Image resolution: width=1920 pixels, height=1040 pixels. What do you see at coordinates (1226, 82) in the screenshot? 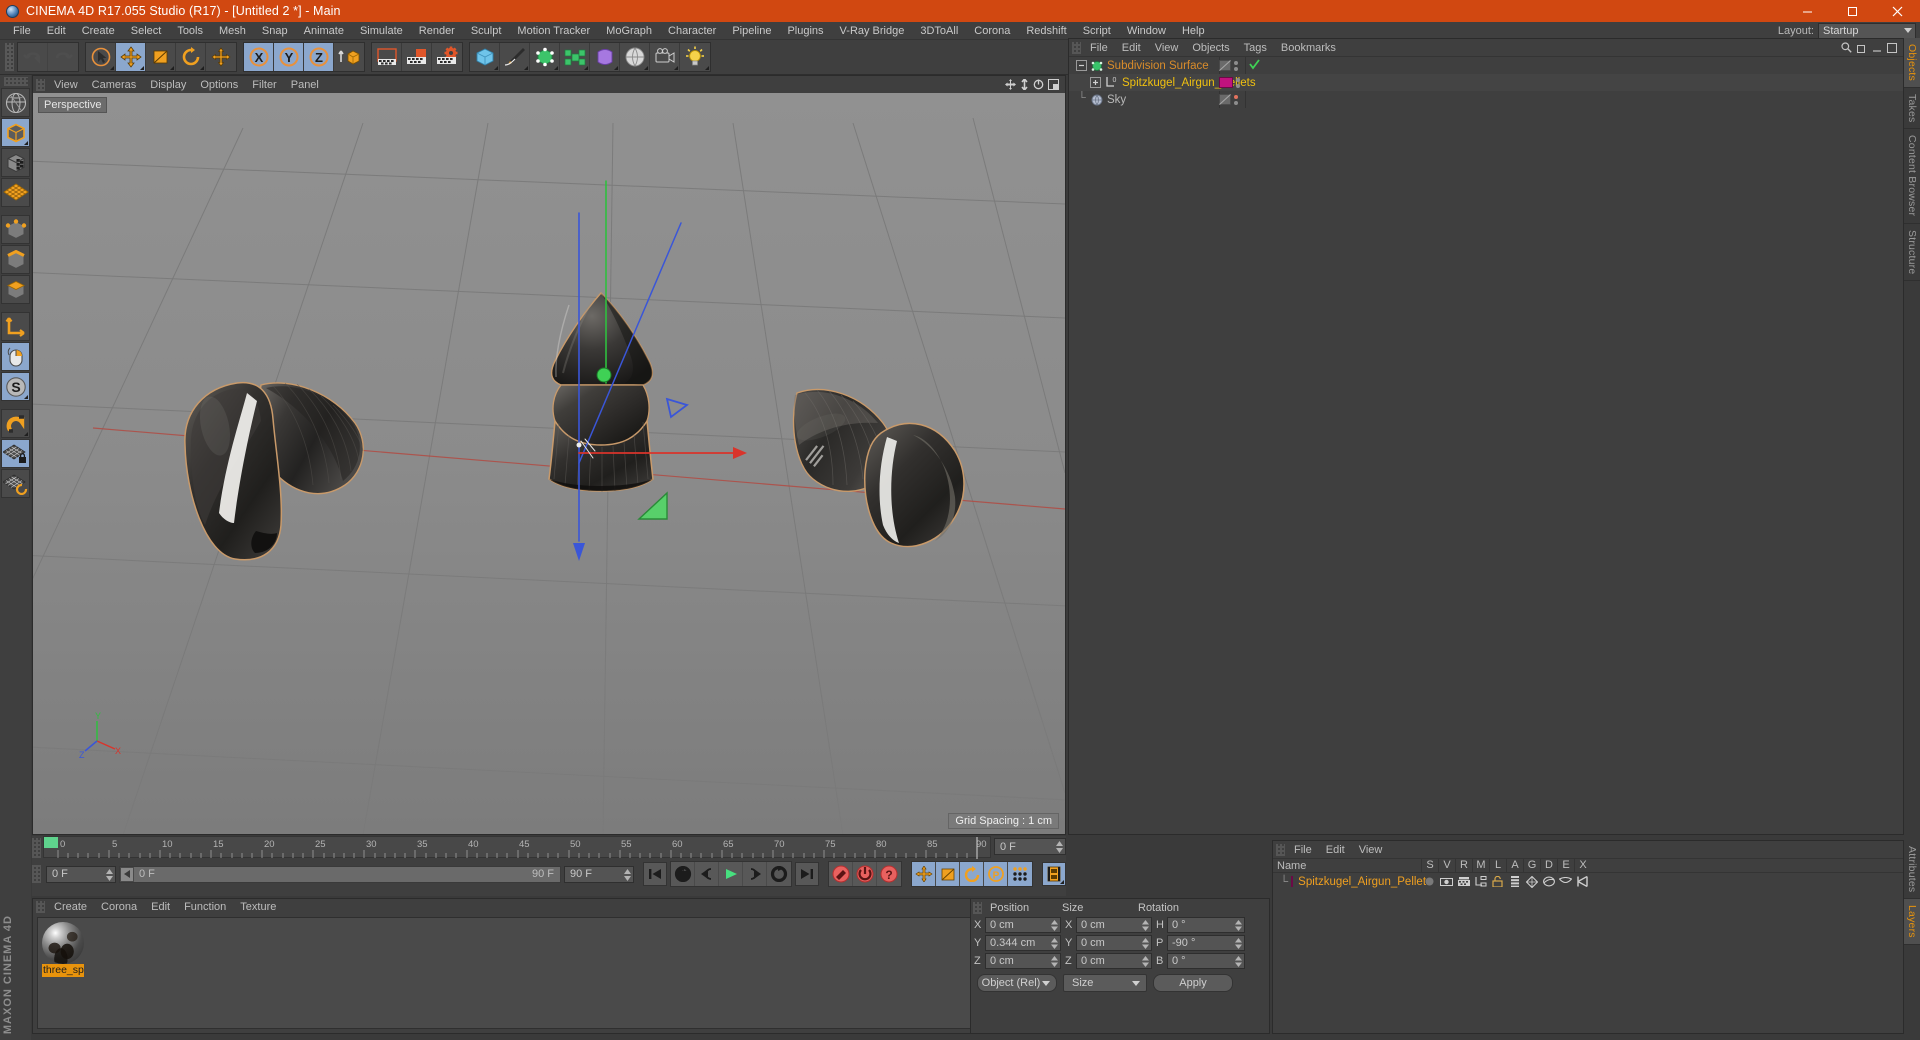
I see `material-tag-icon` at bounding box center [1226, 82].